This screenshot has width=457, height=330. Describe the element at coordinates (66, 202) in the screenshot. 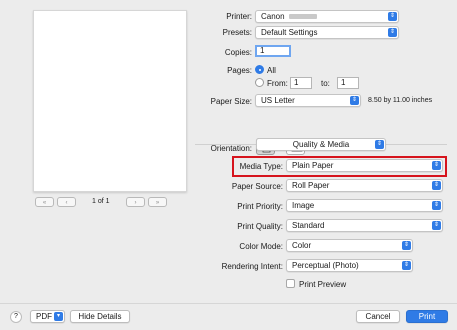

I see `previous-page-button: ‹` at that location.